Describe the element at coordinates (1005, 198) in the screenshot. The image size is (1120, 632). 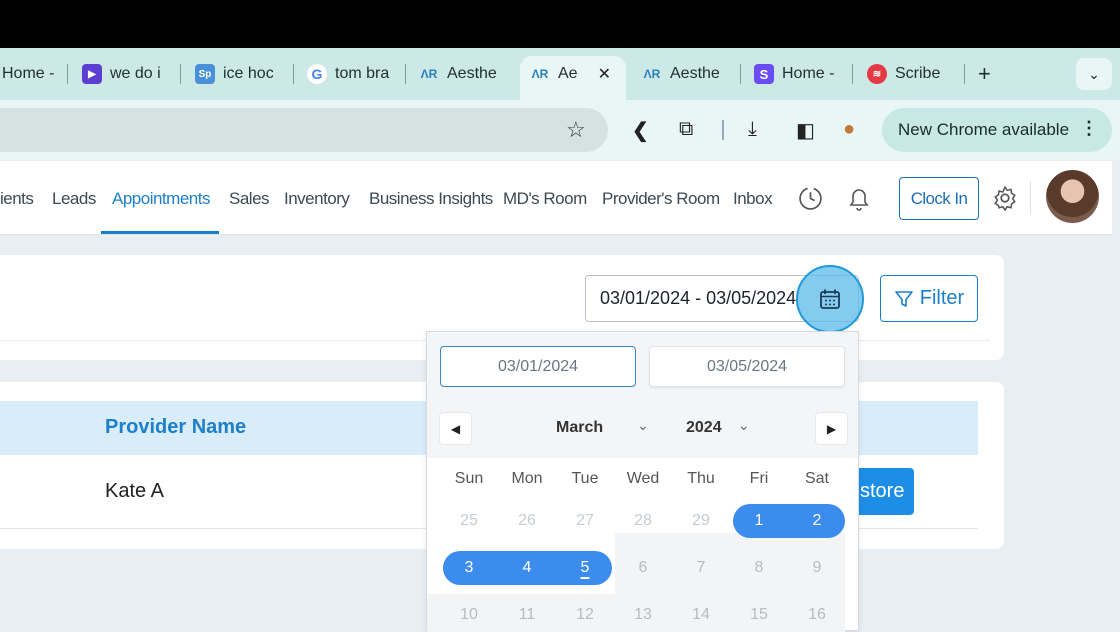
I see `gear-icon` at that location.